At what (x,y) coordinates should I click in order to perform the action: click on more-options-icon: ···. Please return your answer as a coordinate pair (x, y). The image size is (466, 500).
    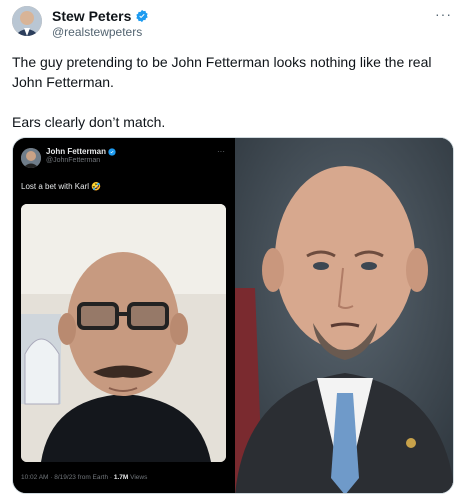
    Looking at the image, I should click on (443, 14).